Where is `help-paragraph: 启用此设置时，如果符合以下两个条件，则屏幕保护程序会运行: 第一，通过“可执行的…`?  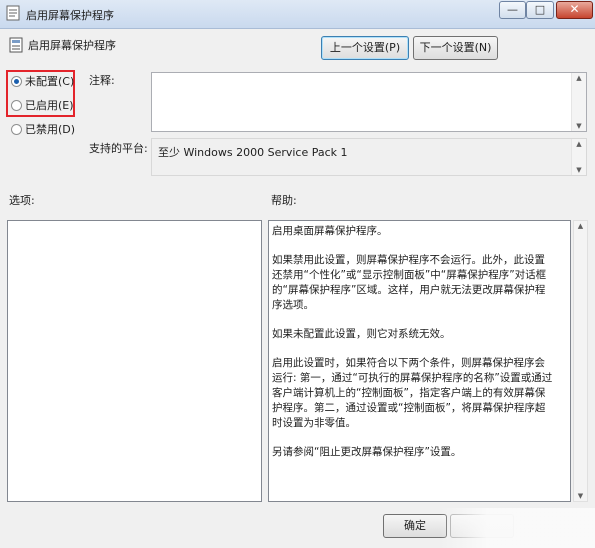
help-paragraph: 启用此设置时，如果符合以下两个条件，则屏幕保护程序会运行: 第一，通过“可执行的… is located at coordinates (412, 393).